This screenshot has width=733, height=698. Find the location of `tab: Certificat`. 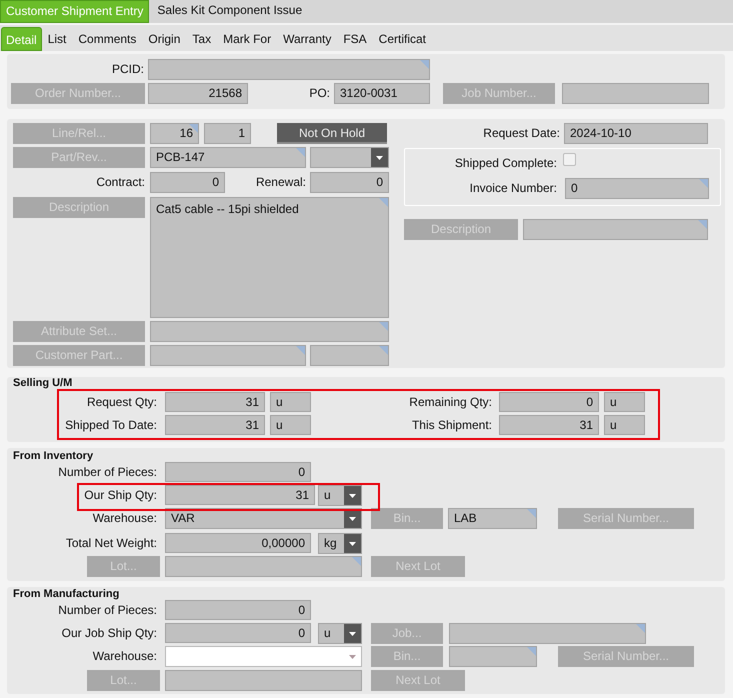

tab: Certificat is located at coordinates (402, 39).